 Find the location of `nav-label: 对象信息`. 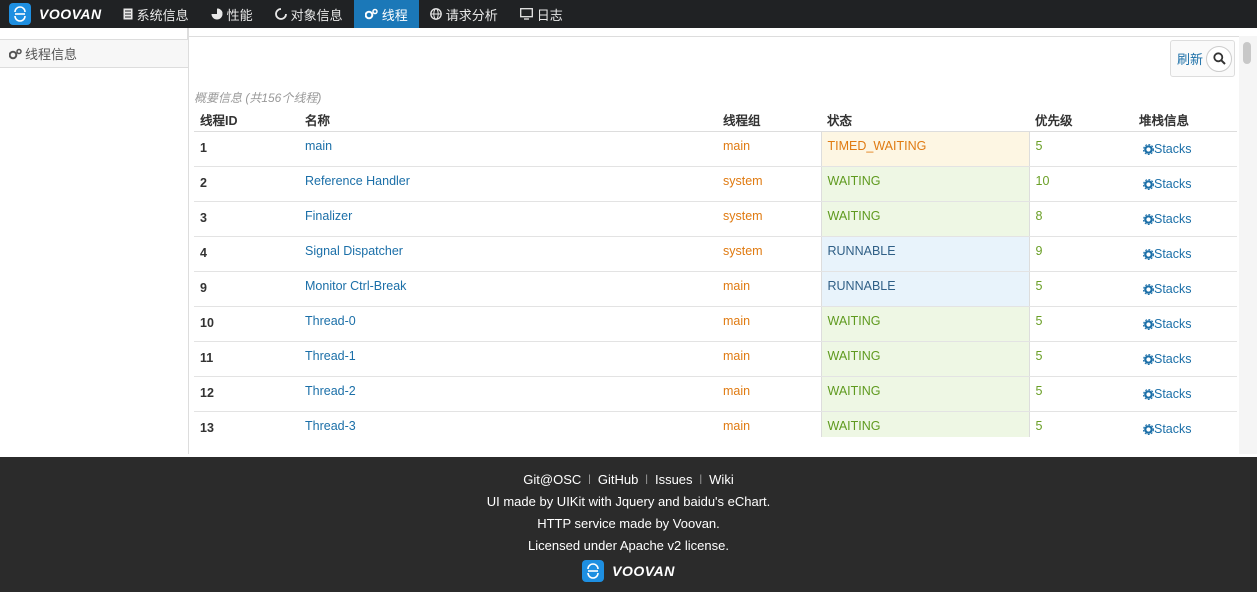

nav-label: 对象信息 is located at coordinates (316, 15).